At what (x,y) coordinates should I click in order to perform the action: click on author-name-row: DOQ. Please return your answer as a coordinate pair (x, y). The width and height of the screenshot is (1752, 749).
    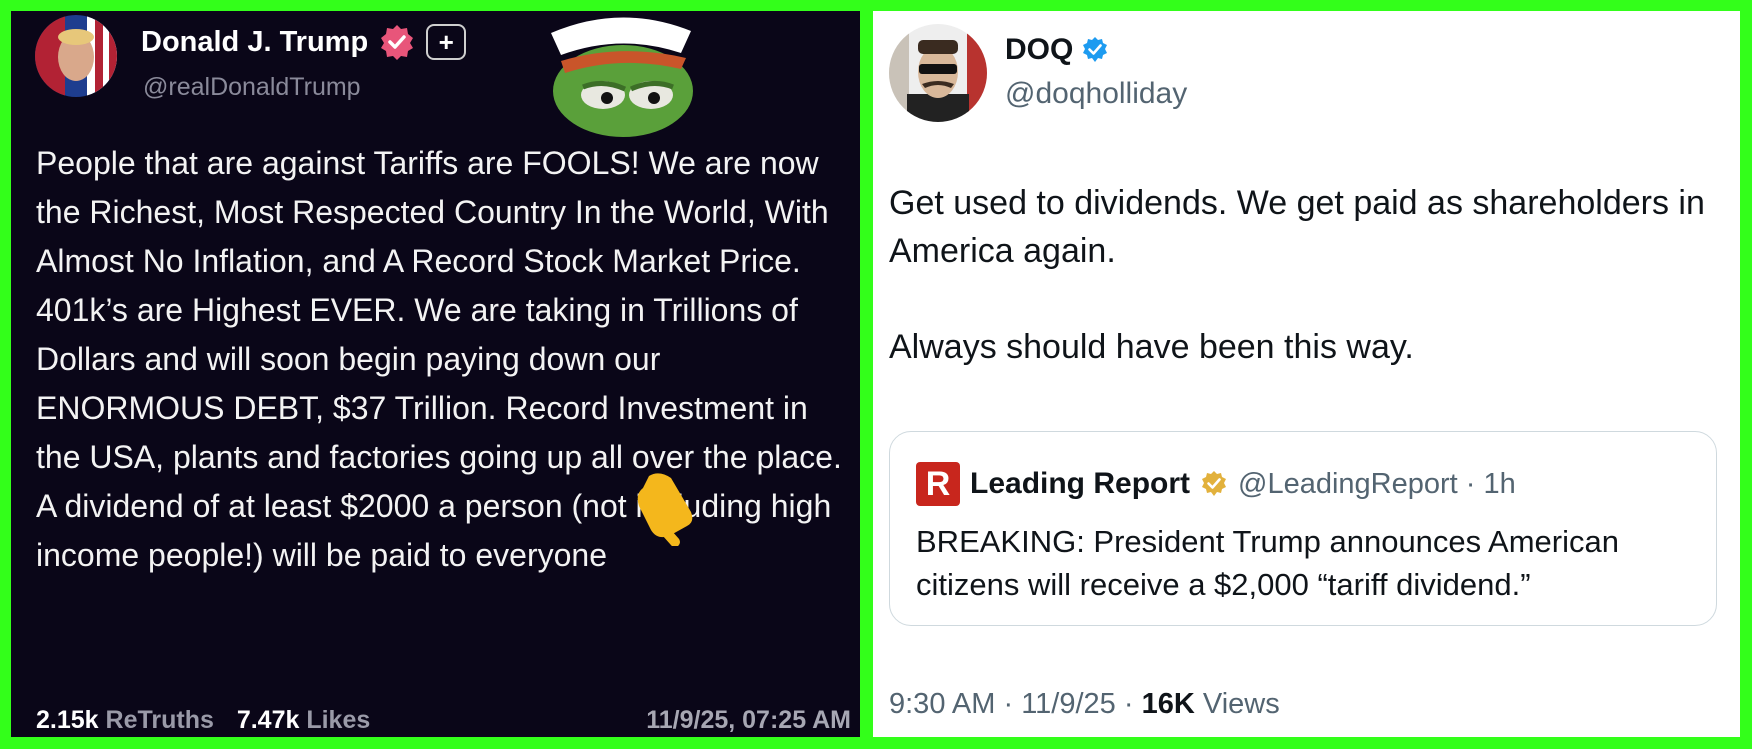
    Looking at the image, I should click on (1057, 50).